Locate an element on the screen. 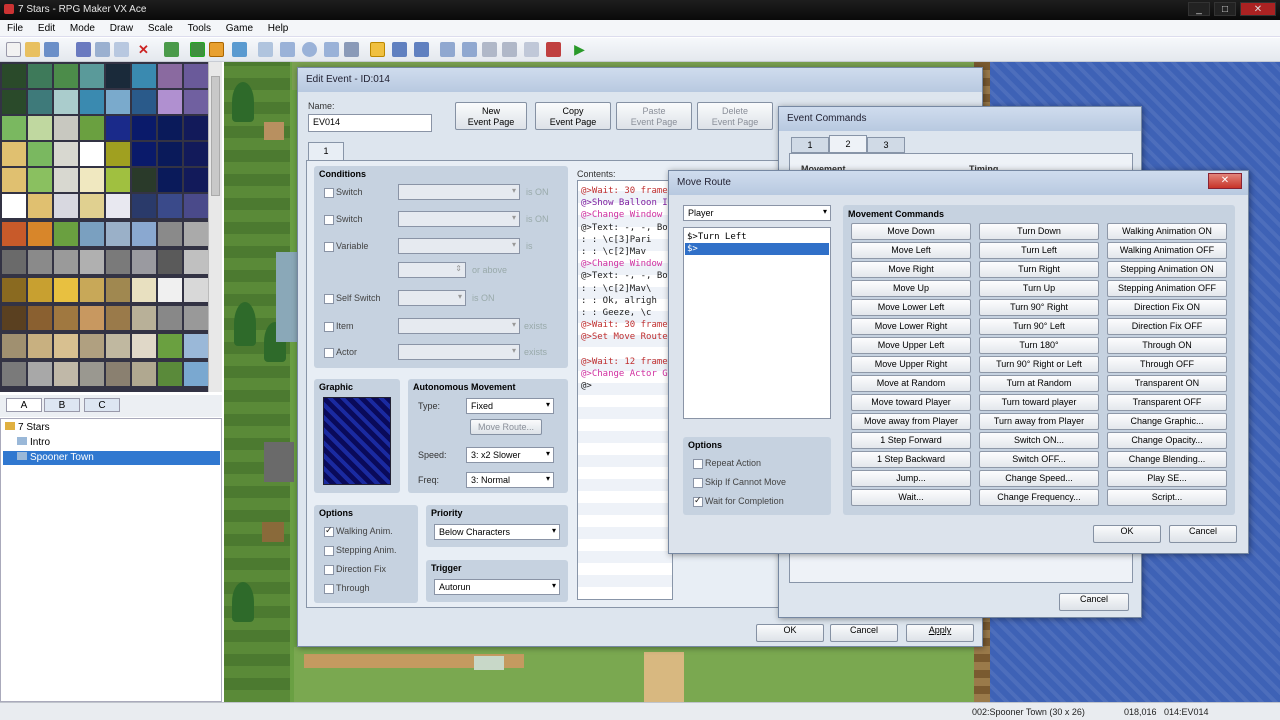 This screenshot has width=1280, height=720. skip-if-cannot-move-checkbox: Skip If Cannot Move is located at coordinates (739, 482).